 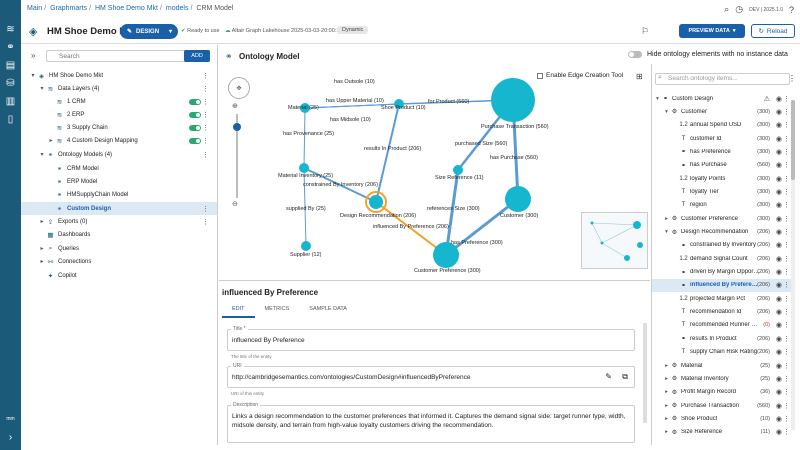 I want to click on breadcrumb-graphmarts: Graphmarts, so click(x=68, y=8).